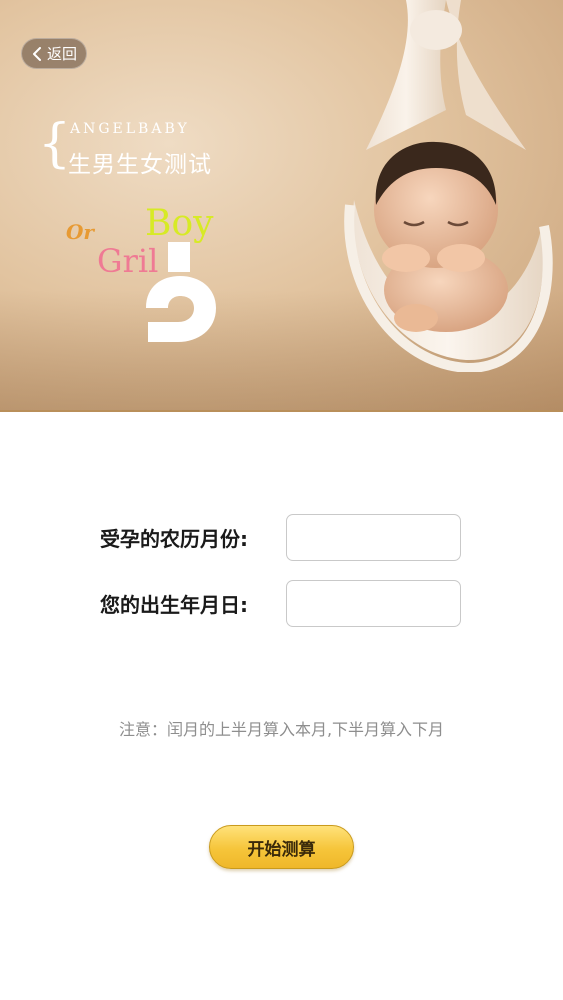  What do you see at coordinates (280, 537) in the screenshot?
I see `conception-month-row: 受孕的农历月份:` at bounding box center [280, 537].